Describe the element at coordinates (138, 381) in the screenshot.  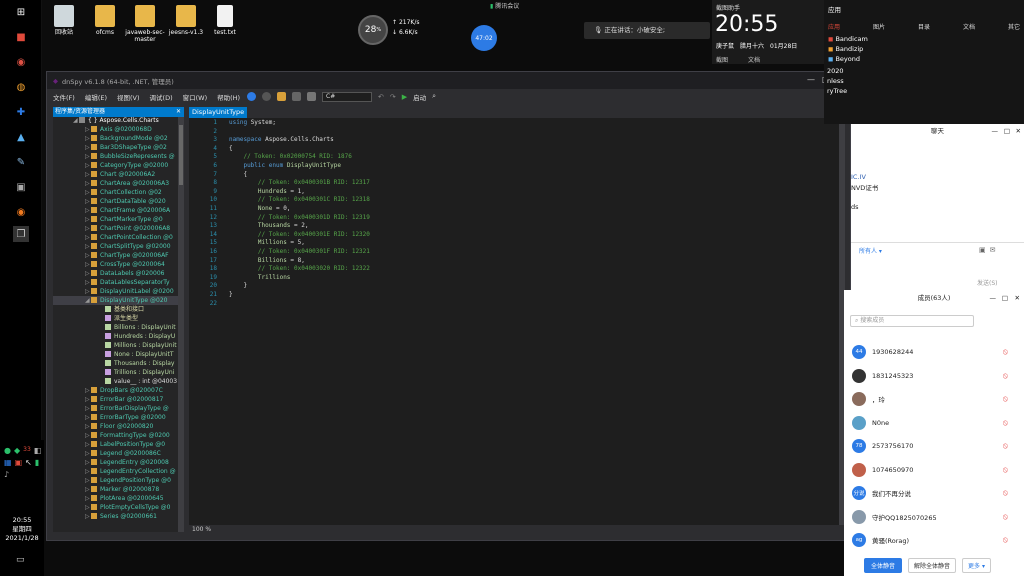
I see `tree-item: value__ : int @04003` at that location.